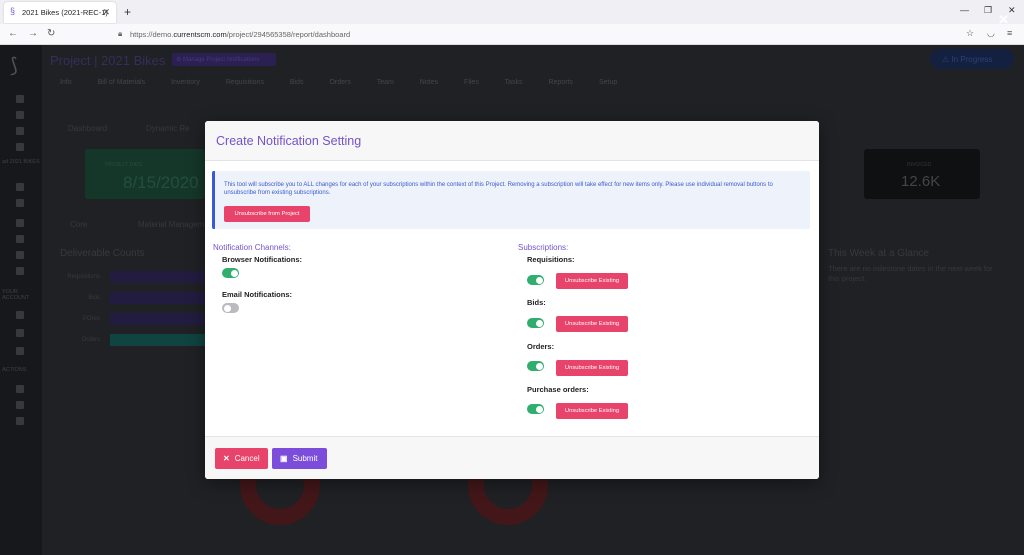 Image resolution: width=1024 pixels, height=555 pixels. I want to click on new-tab-icon: +, so click(127, 12).